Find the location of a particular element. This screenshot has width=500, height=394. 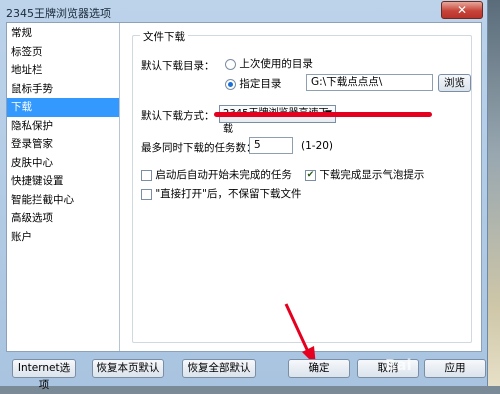

download-method-label: 默认下载方式： is located at coordinates (178, 116).